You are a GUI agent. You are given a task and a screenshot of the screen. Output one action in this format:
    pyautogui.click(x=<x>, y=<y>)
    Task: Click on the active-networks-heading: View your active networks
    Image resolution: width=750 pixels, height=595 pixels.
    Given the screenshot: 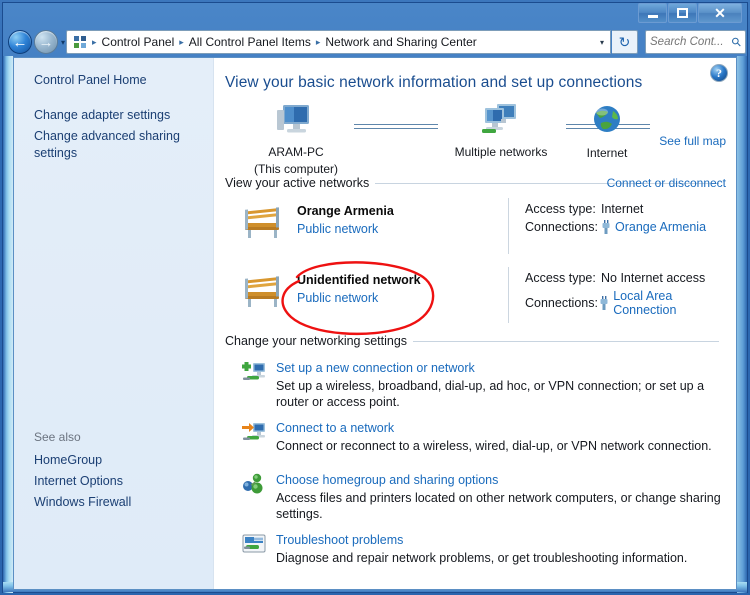 What is the action you would take?
    pyautogui.click(x=297, y=183)
    